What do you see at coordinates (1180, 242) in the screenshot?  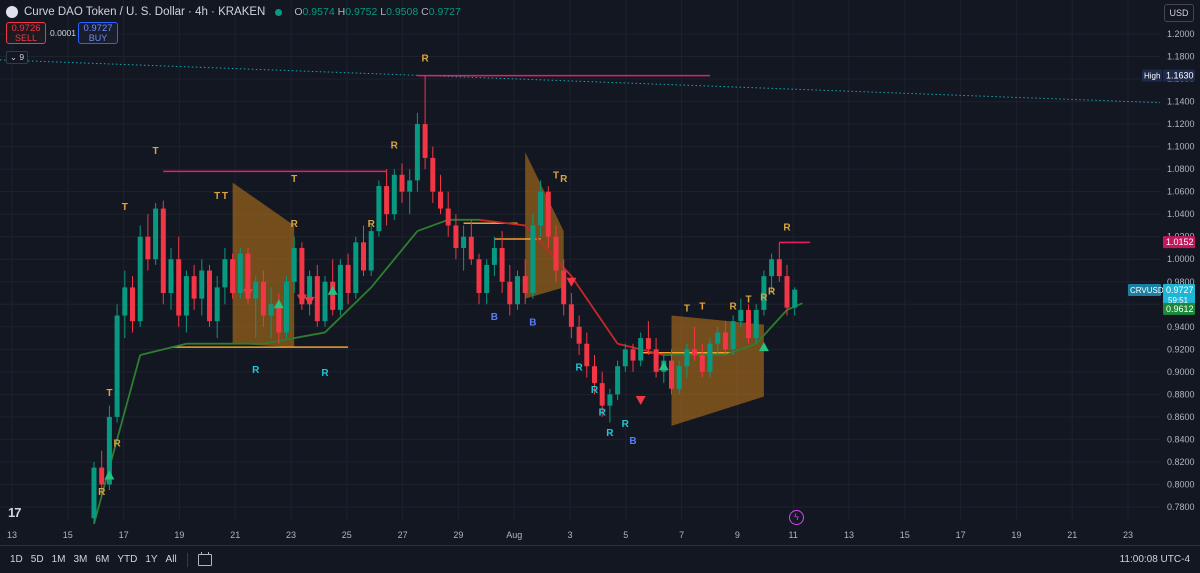 I see `resistance-price-tag: 1.0152` at bounding box center [1180, 242].